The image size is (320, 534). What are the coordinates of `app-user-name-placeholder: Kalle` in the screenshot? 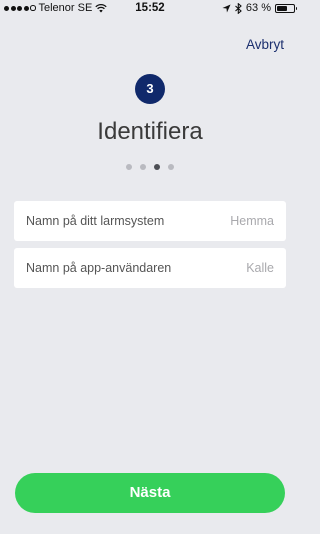 It's located at (260, 268).